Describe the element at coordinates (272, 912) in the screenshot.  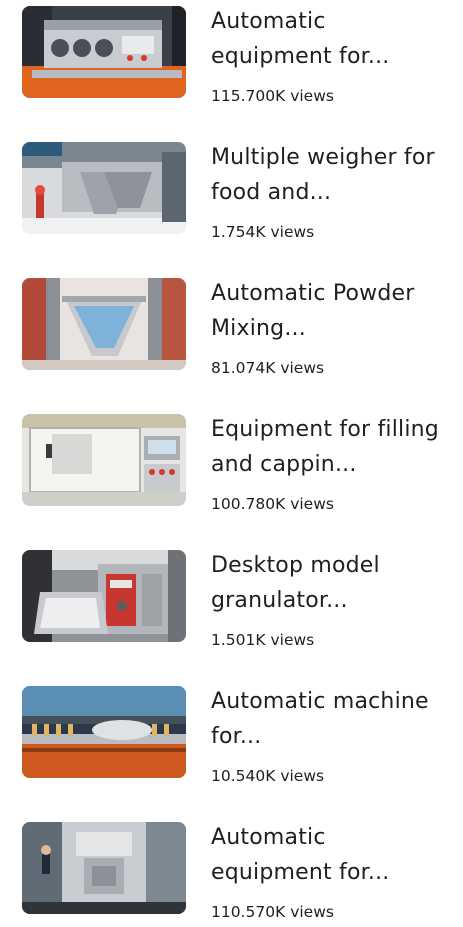
I see `view-count: 110.570K views` at that location.